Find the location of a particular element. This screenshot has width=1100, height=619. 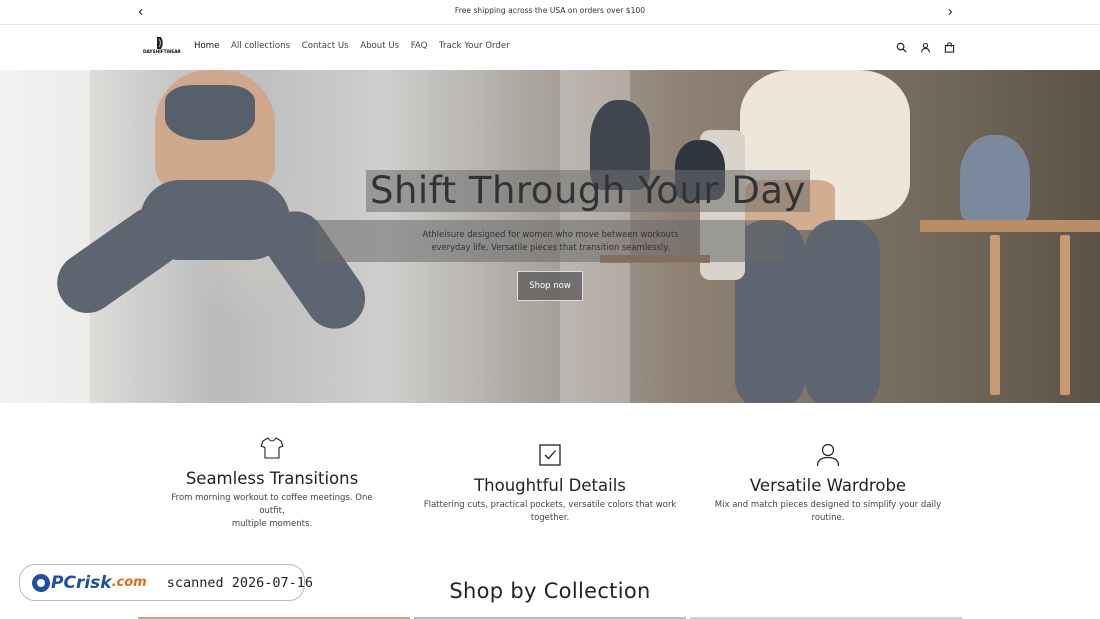

hero-cafe-table is located at coordinates (1010, 226).